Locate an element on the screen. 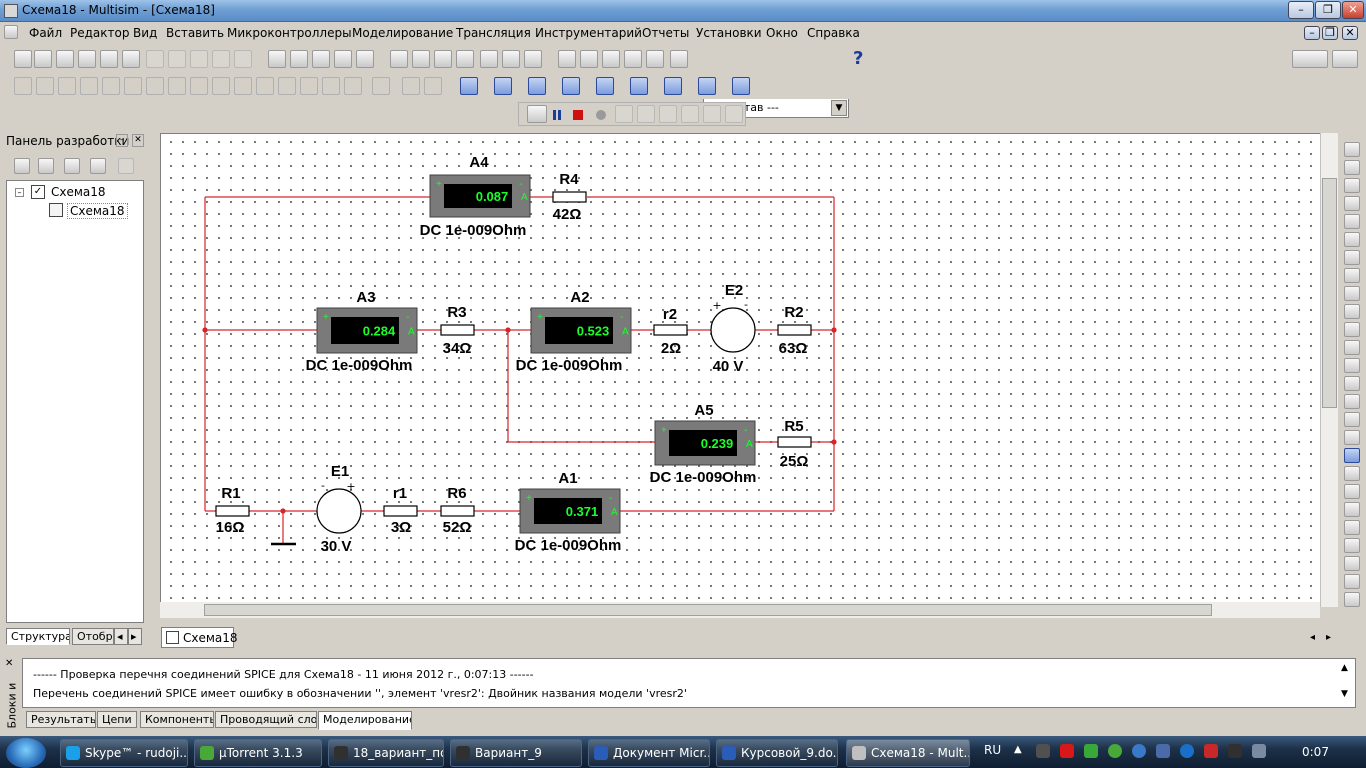 Image resolution: width=1366 pixels, height=768 pixels. description-box-icon is located at coordinates (1310, 59).